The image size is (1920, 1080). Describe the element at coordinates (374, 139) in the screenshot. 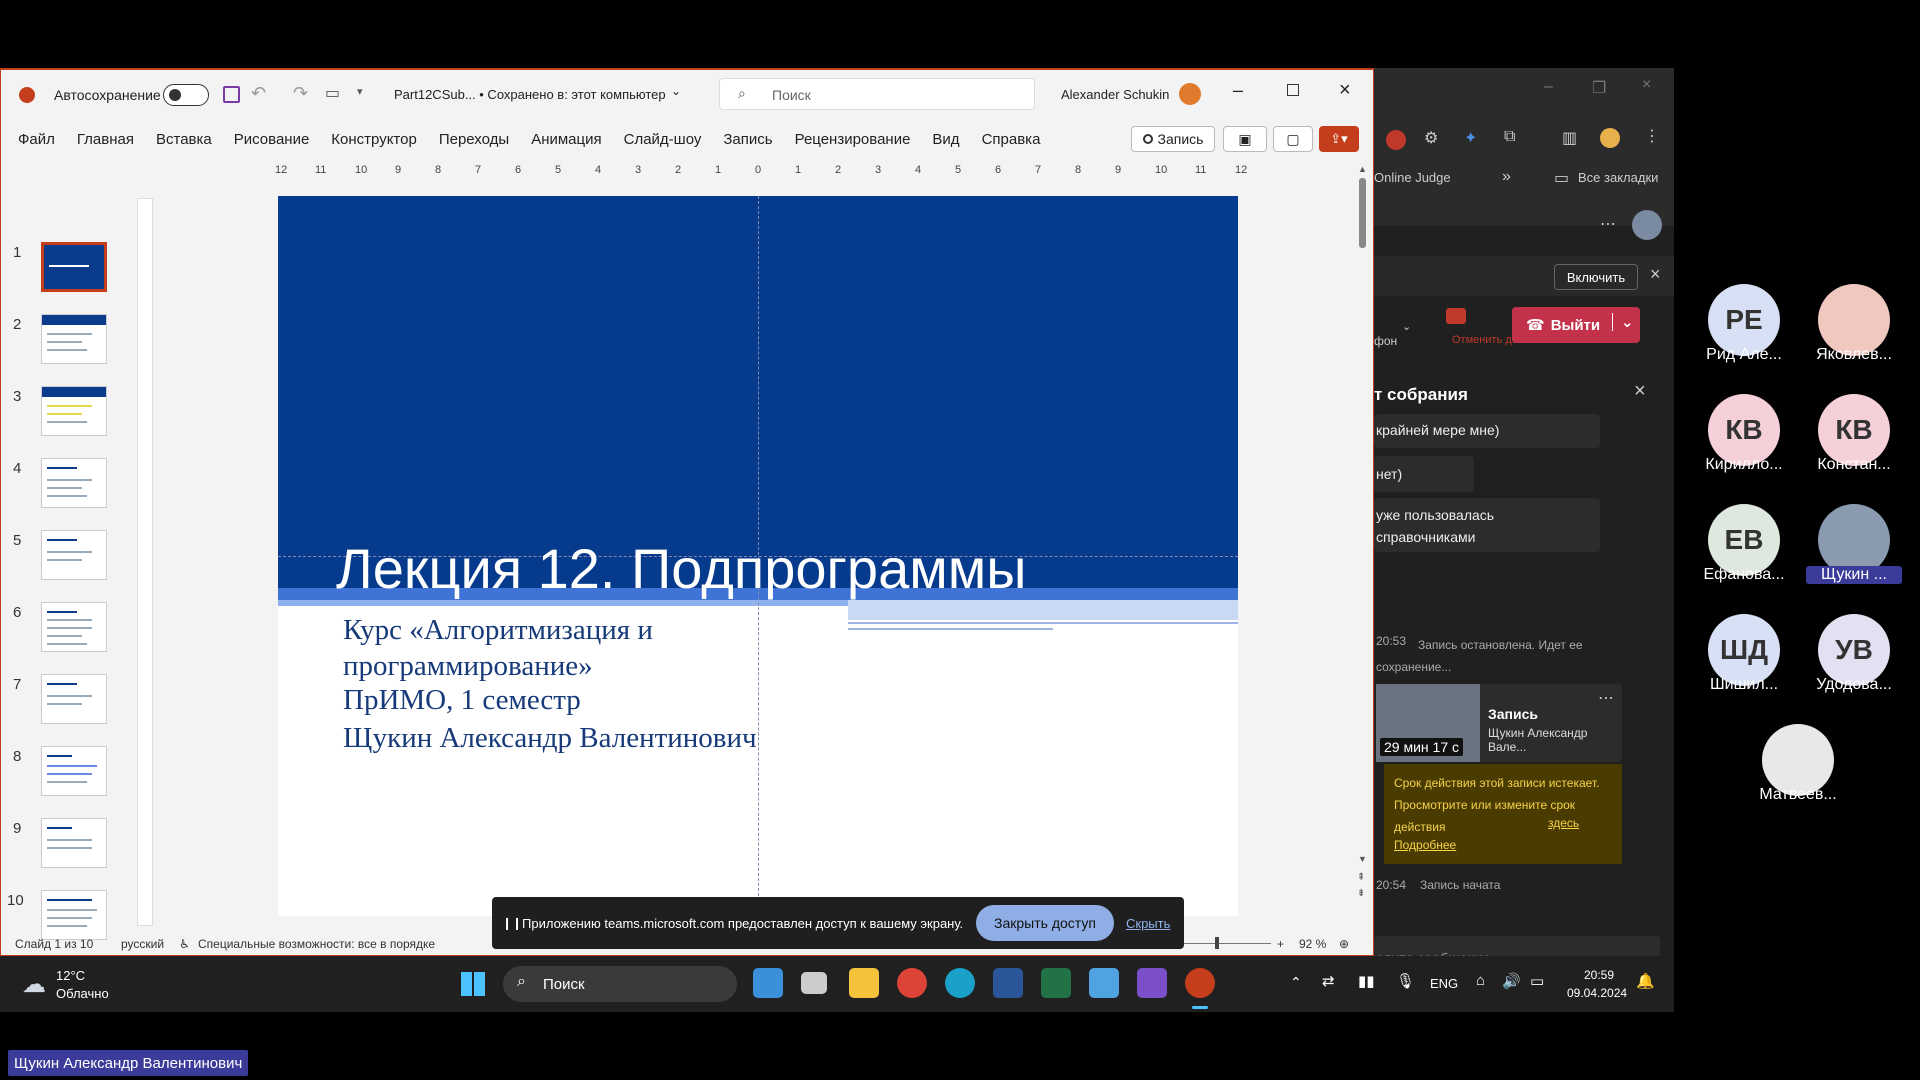

I see `tab-design: Конструктор` at that location.